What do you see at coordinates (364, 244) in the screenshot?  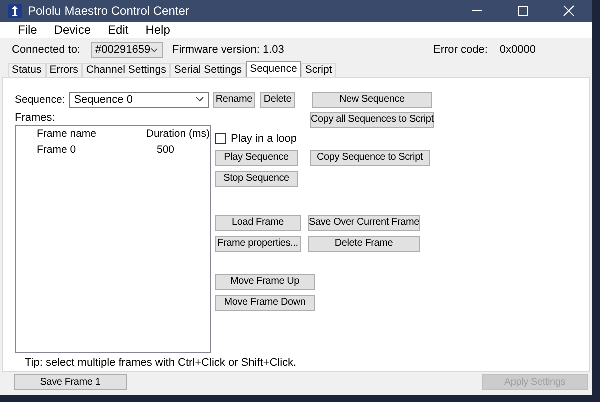 I see `delete-frame-button: Delete Frame` at bounding box center [364, 244].